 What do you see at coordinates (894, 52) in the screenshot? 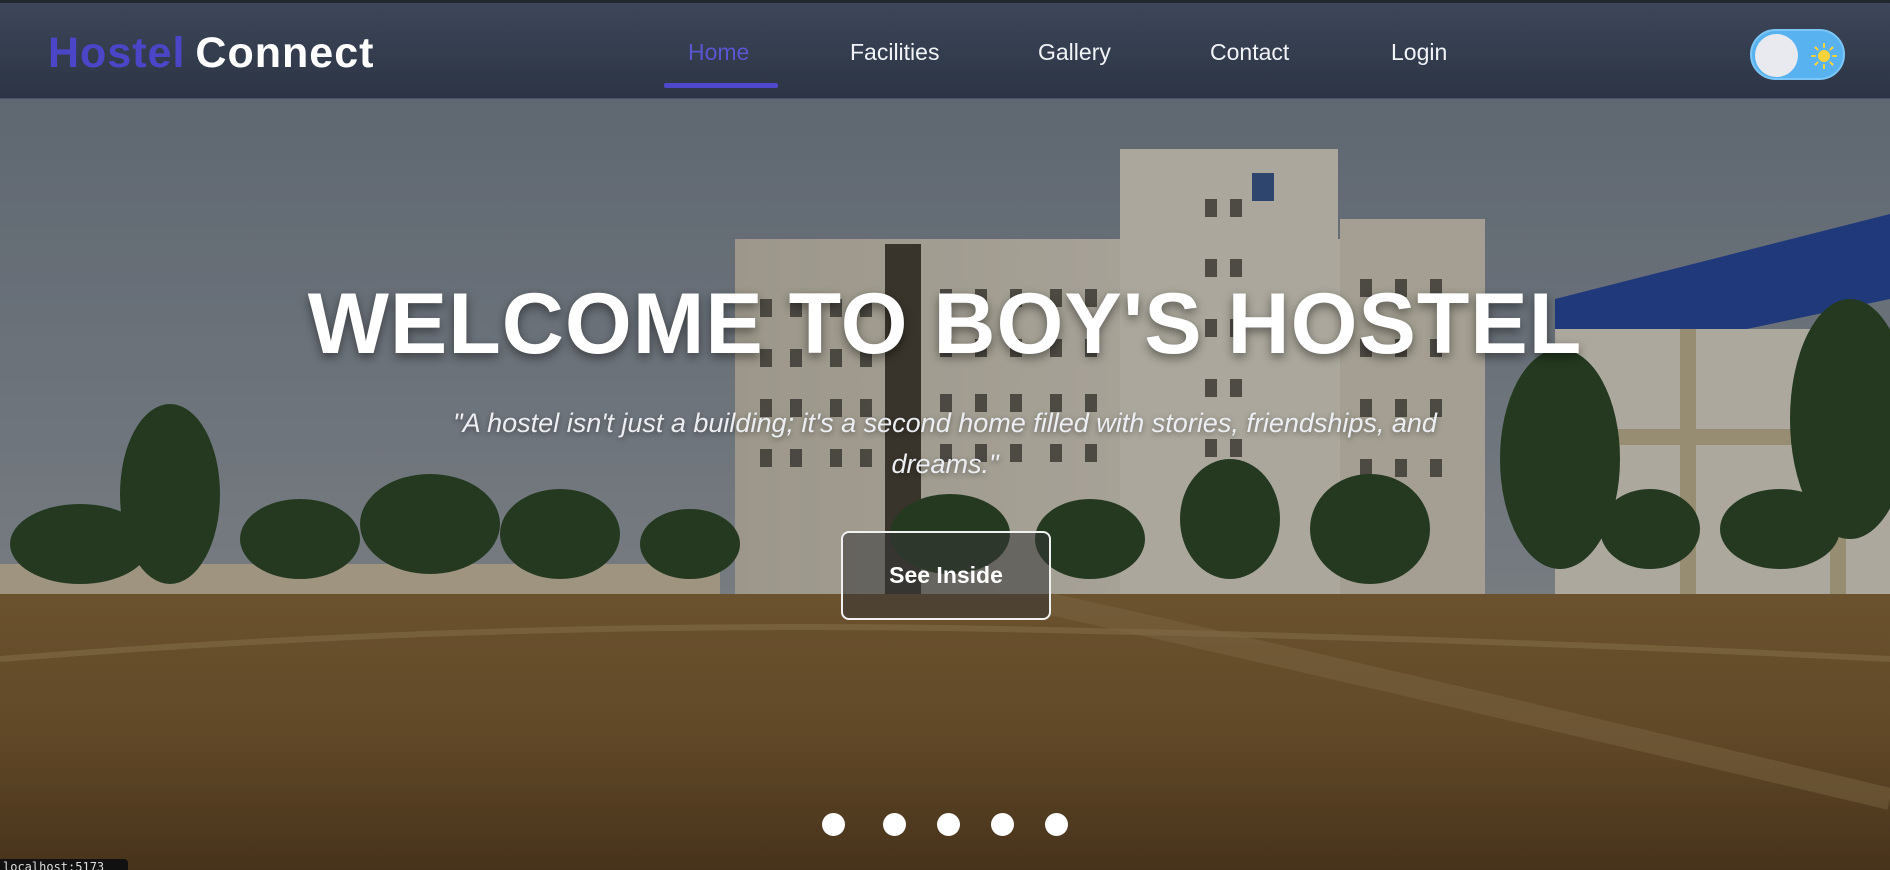
I see `nav-item-facilities: Facilities` at bounding box center [894, 52].